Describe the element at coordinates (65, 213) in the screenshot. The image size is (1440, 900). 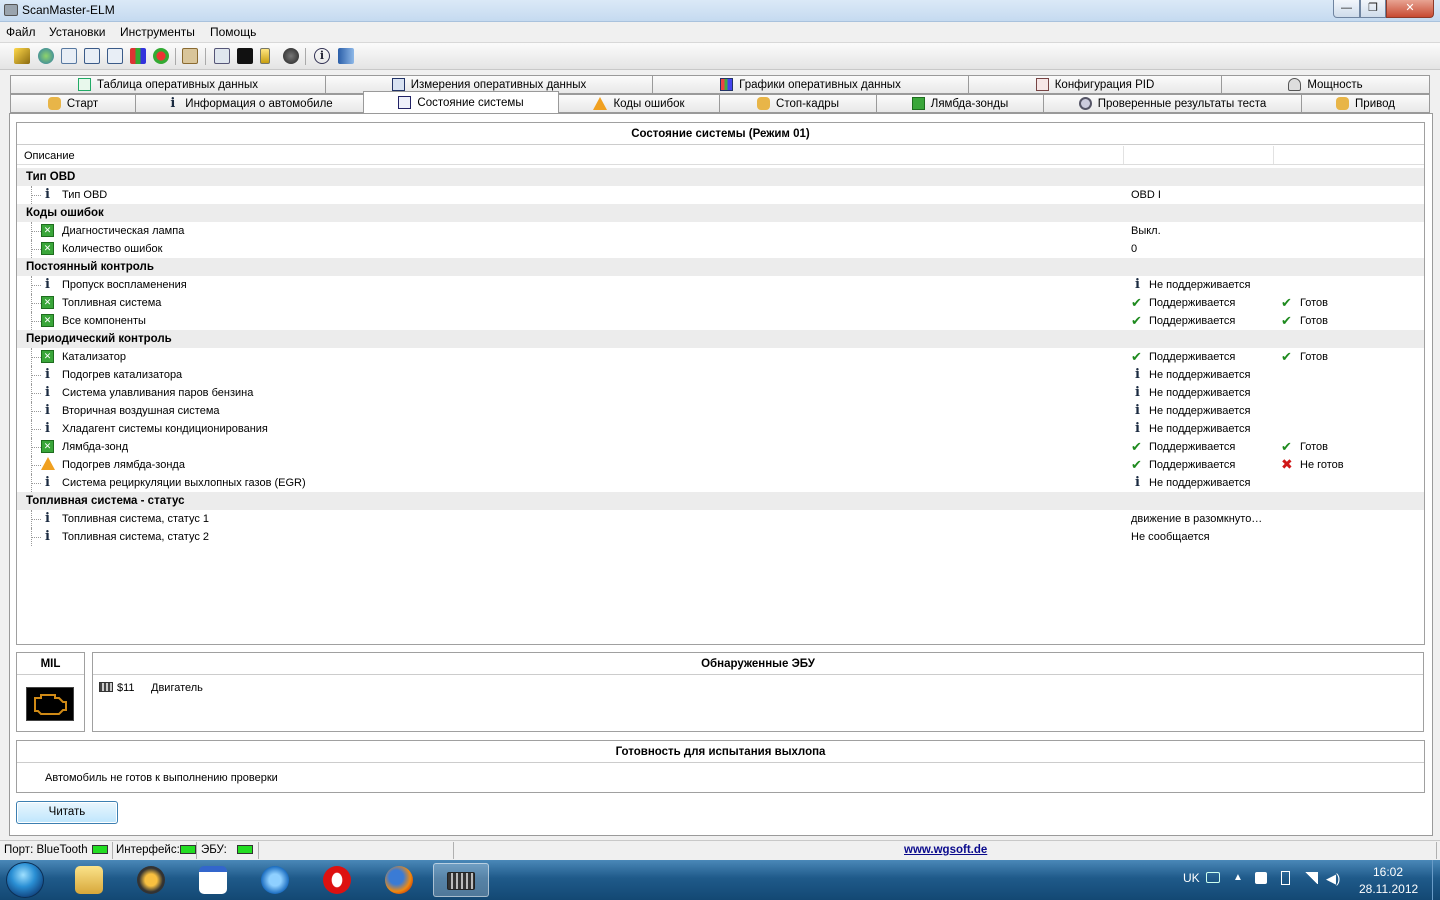
I see `group-label: Коды ошибок` at that location.